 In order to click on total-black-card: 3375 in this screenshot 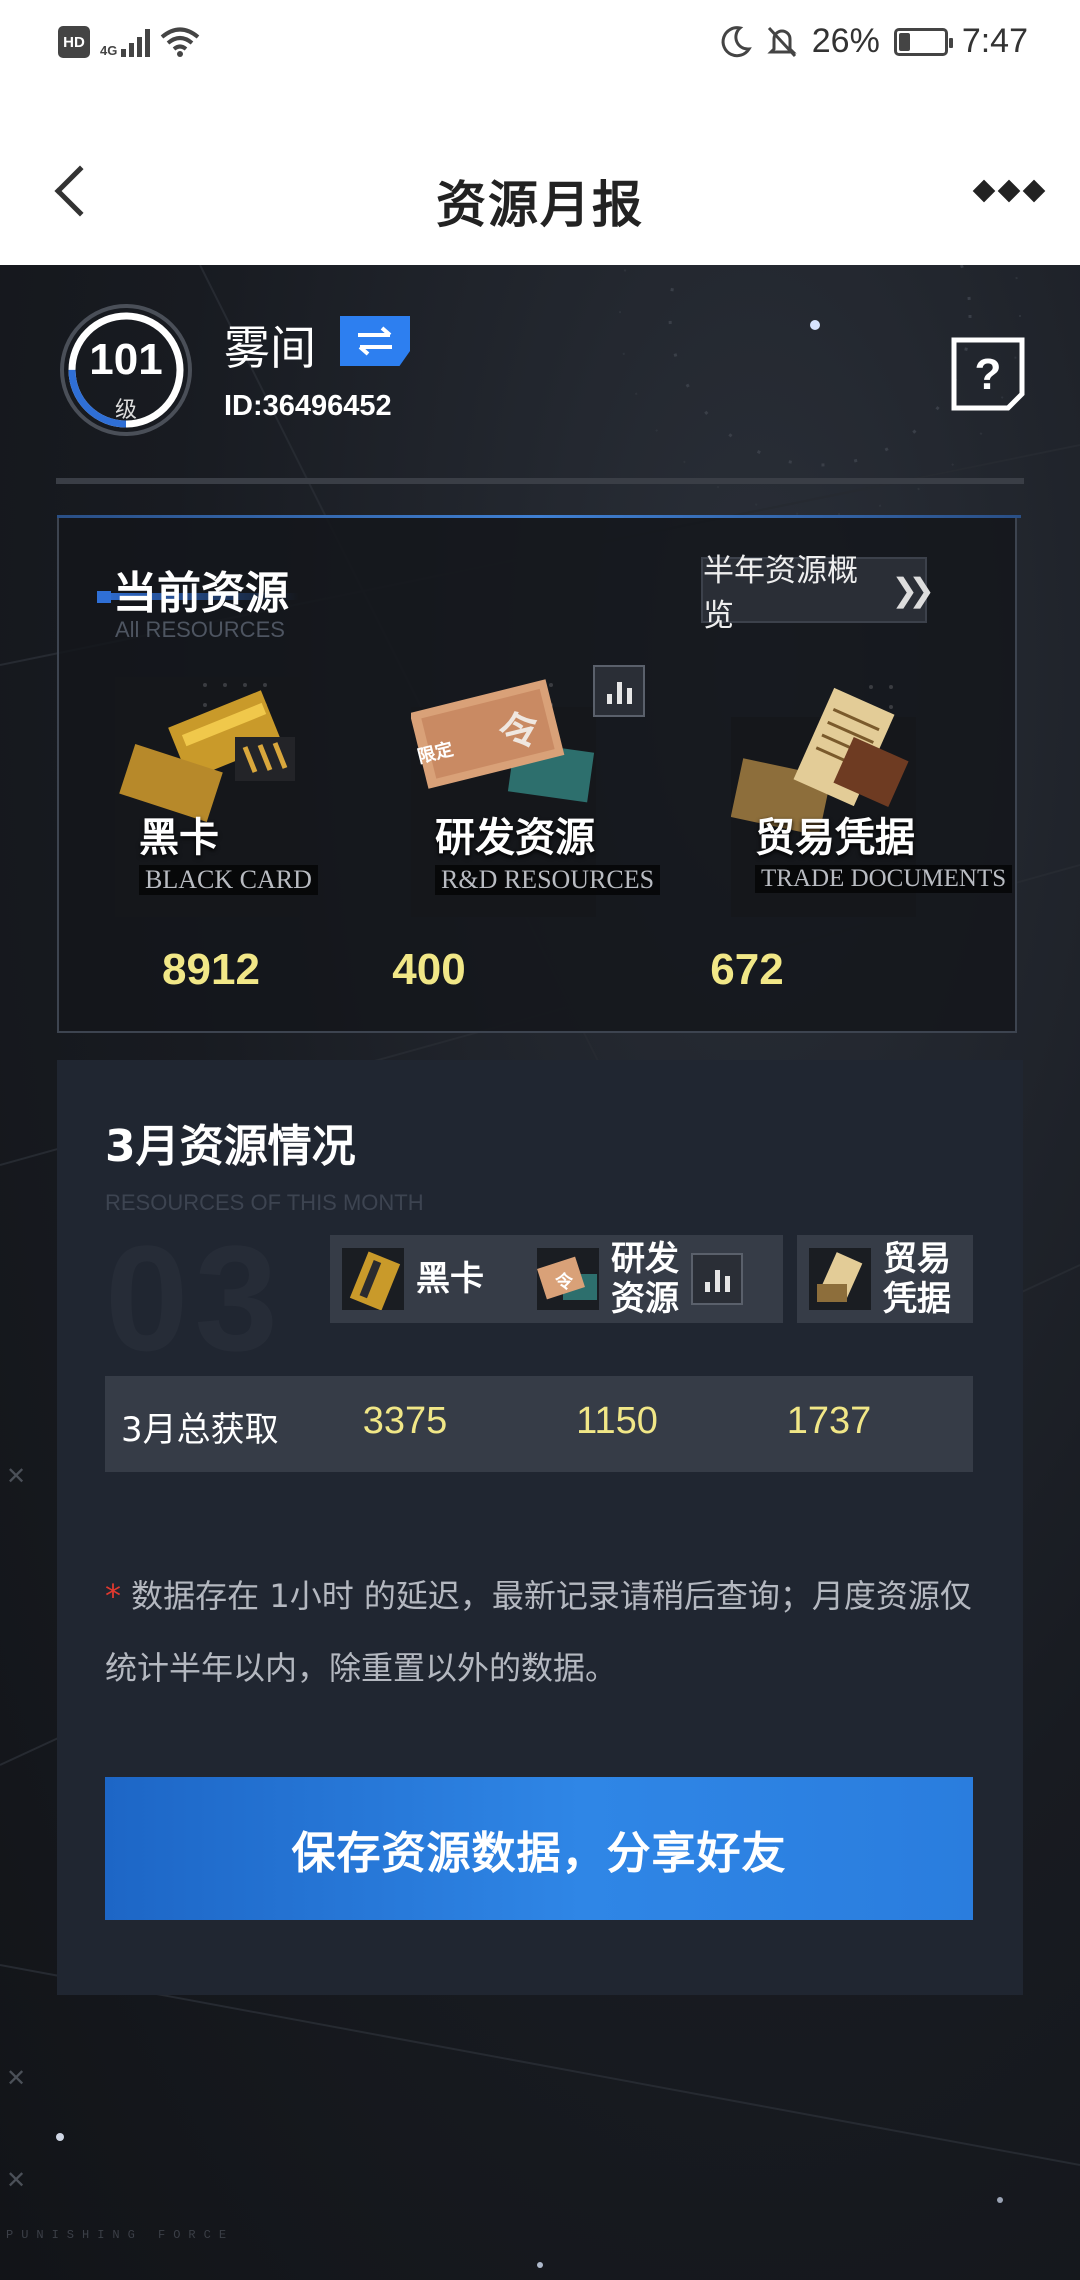, I will do `click(405, 1421)`.